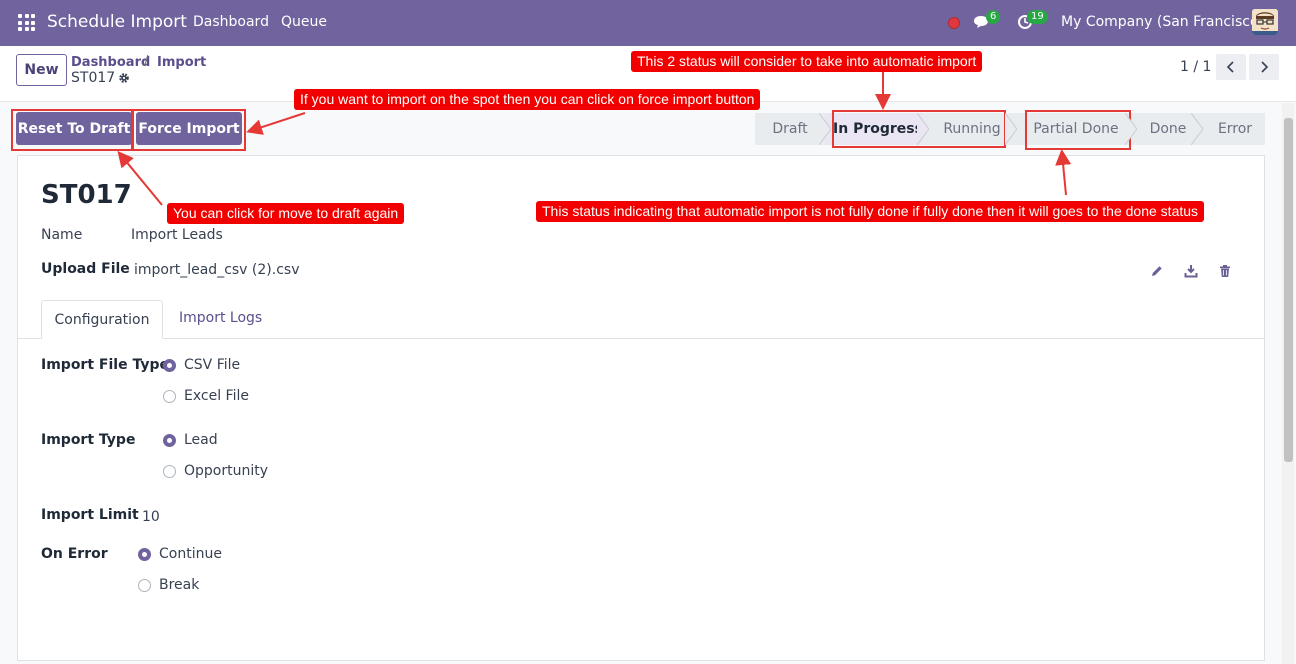 This screenshot has width=1296, height=664. Describe the element at coordinates (105, 365) in the screenshot. I see `import-file-type-label: Import File Type` at that location.